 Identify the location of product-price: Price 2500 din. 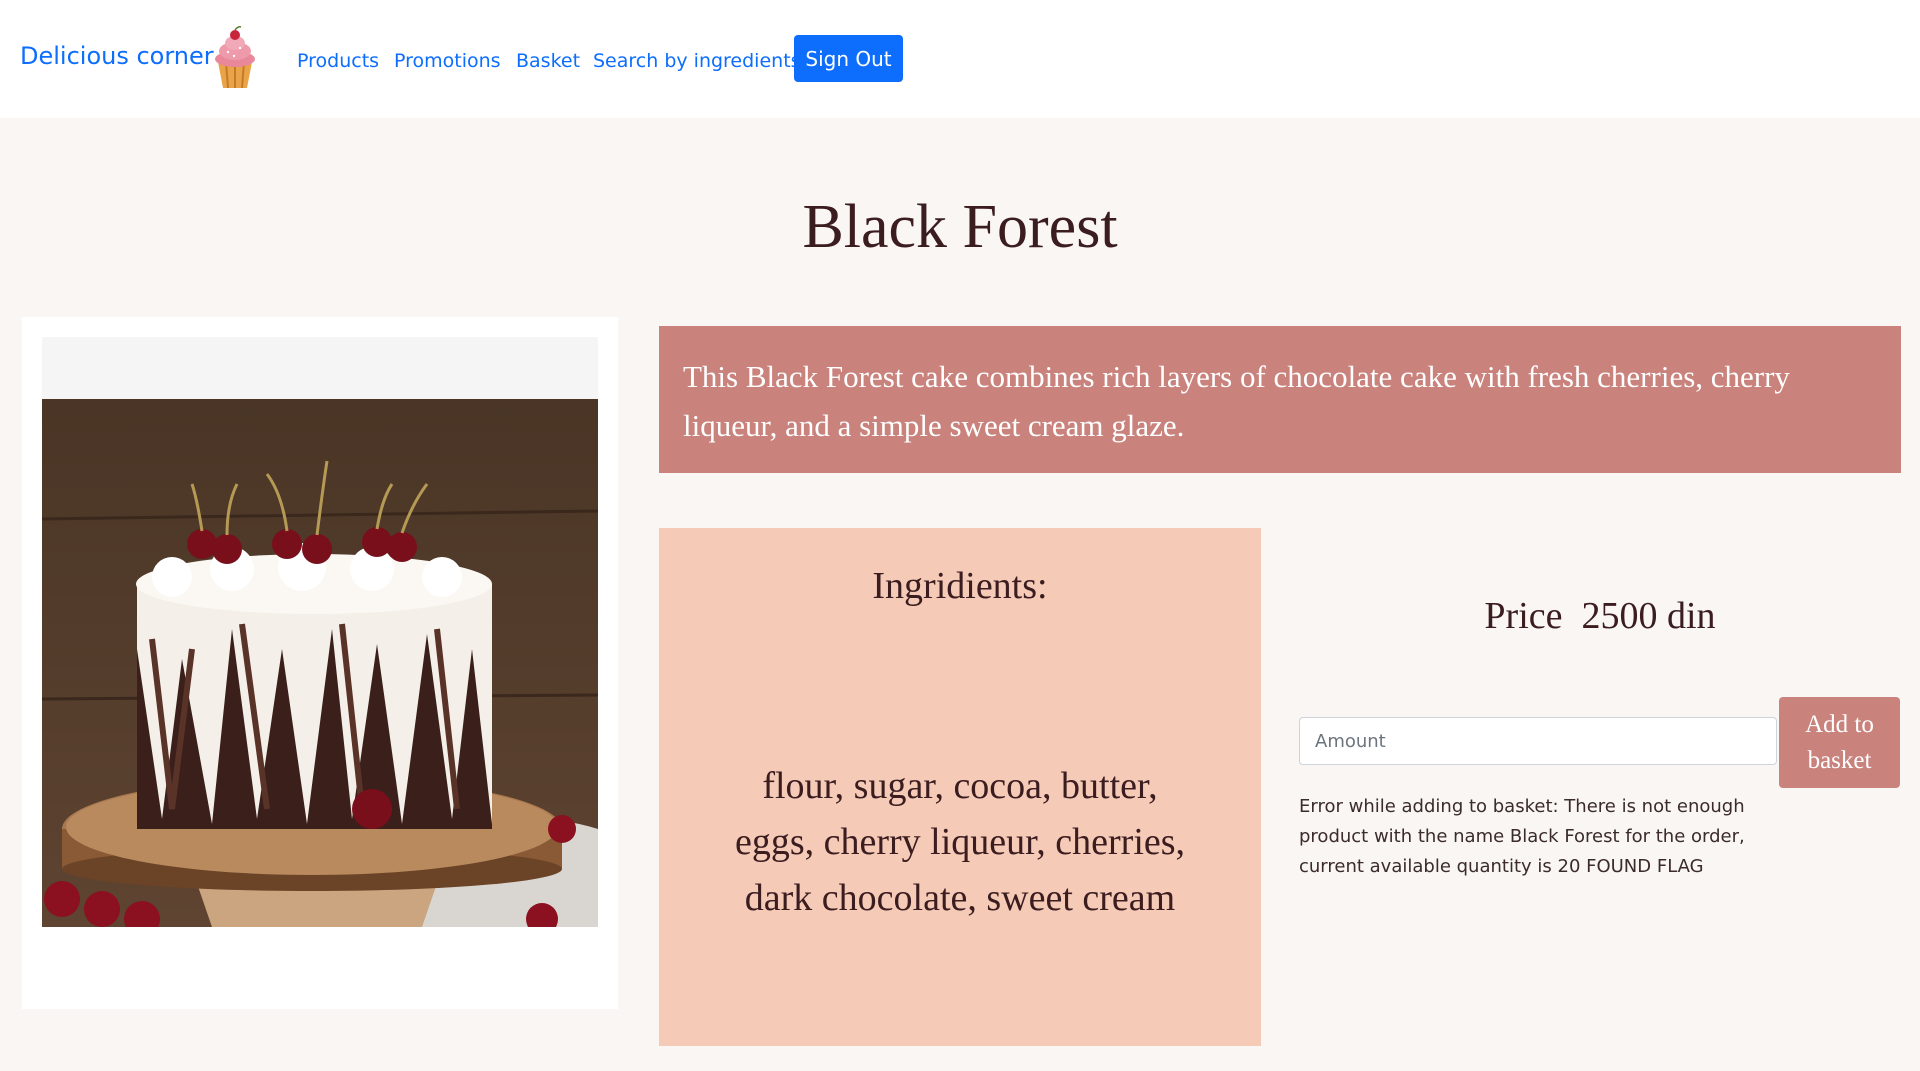
(1600, 616).